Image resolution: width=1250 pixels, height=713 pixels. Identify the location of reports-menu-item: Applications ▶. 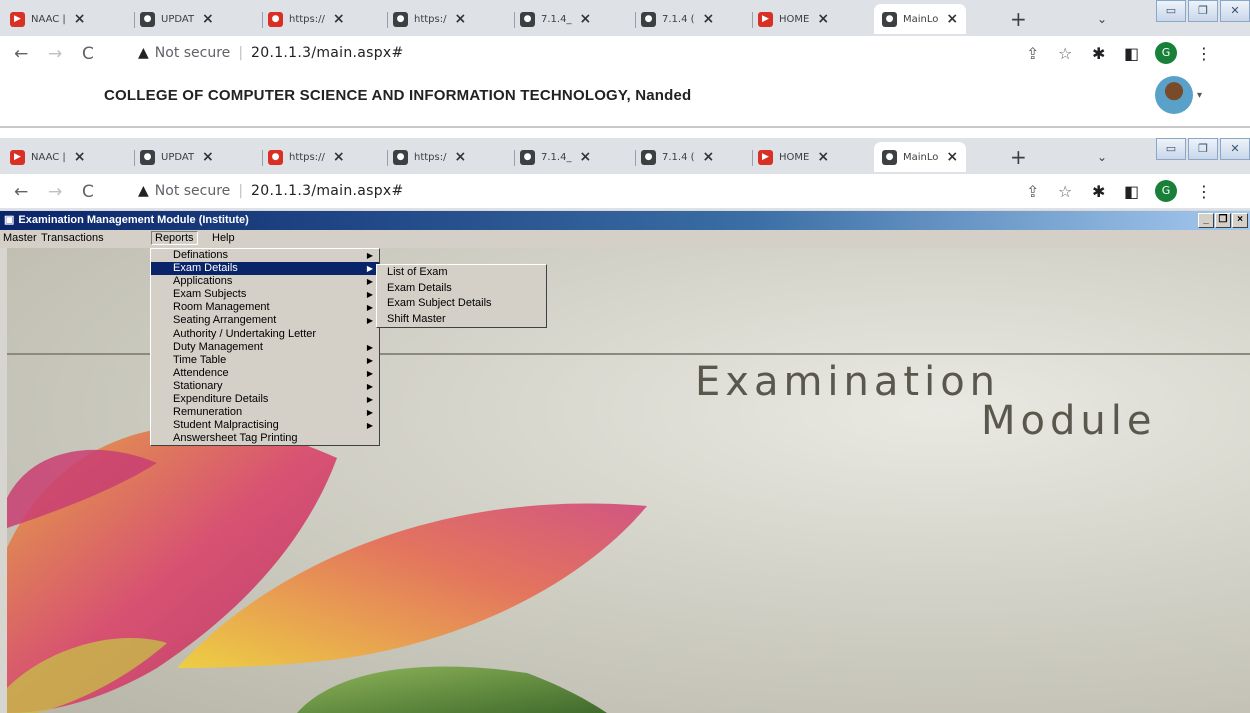
(265, 281).